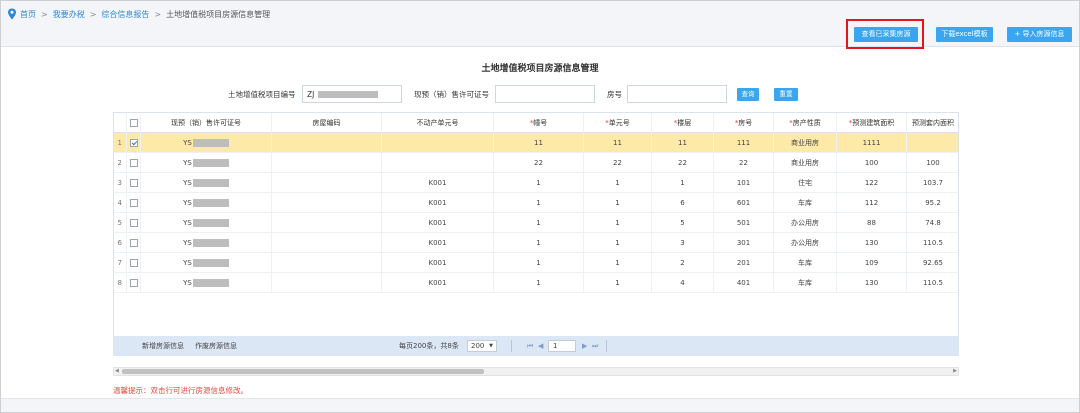 The width and height of the screenshot is (1080, 413). What do you see at coordinates (677, 94) in the screenshot?
I see `room-input` at bounding box center [677, 94].